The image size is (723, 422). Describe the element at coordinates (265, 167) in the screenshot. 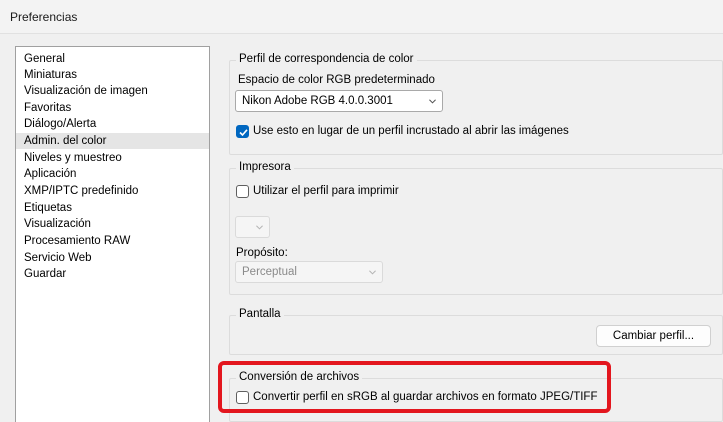

I see `printer-legend: Impresora` at that location.